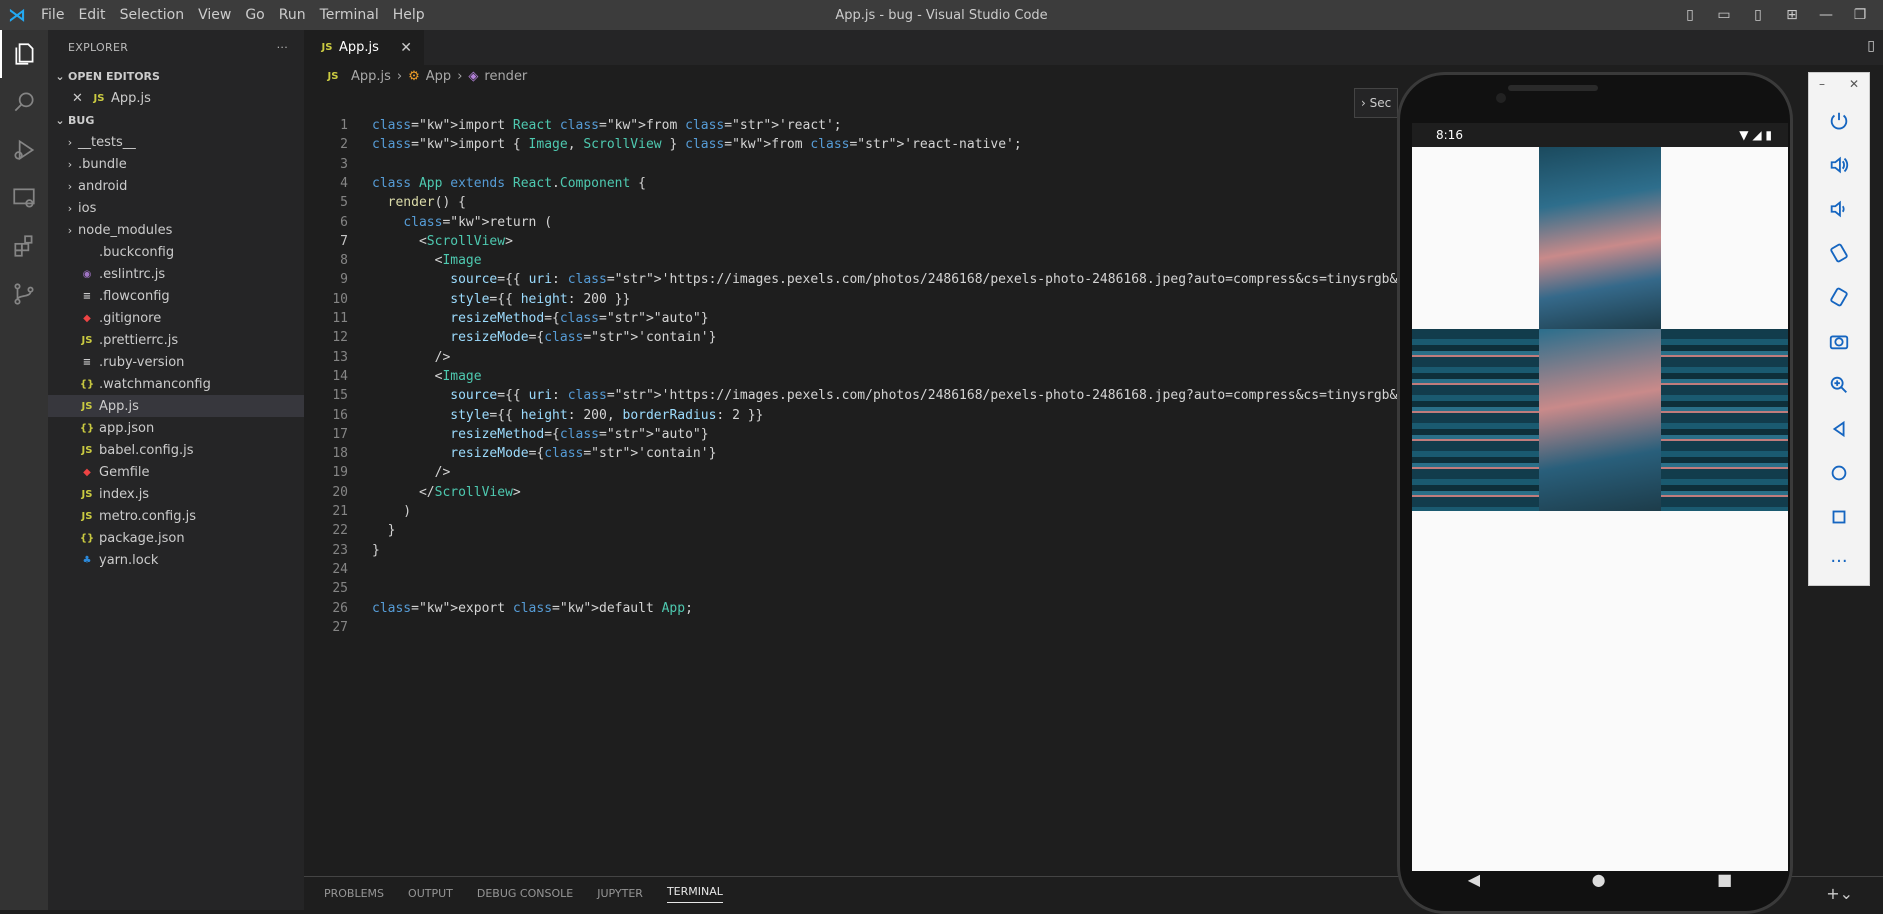  What do you see at coordinates (1839, 209) in the screenshot?
I see `volume-down-icon` at bounding box center [1839, 209].